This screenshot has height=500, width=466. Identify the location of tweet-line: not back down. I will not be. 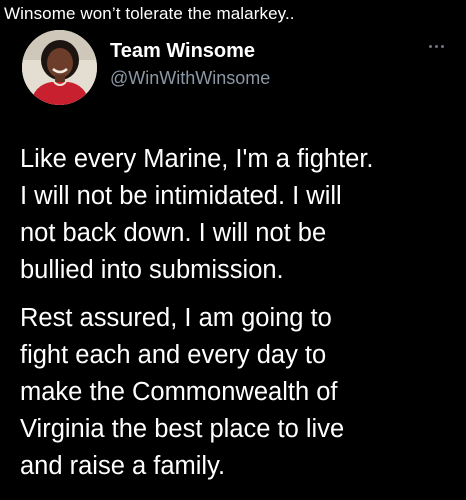
(173, 233).